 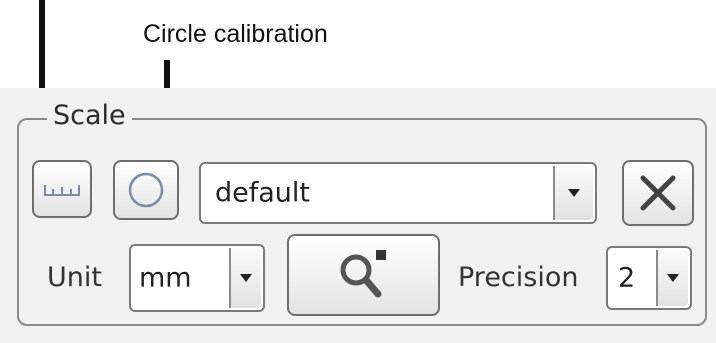 I want to click on line-calibration-button, so click(x=62, y=189).